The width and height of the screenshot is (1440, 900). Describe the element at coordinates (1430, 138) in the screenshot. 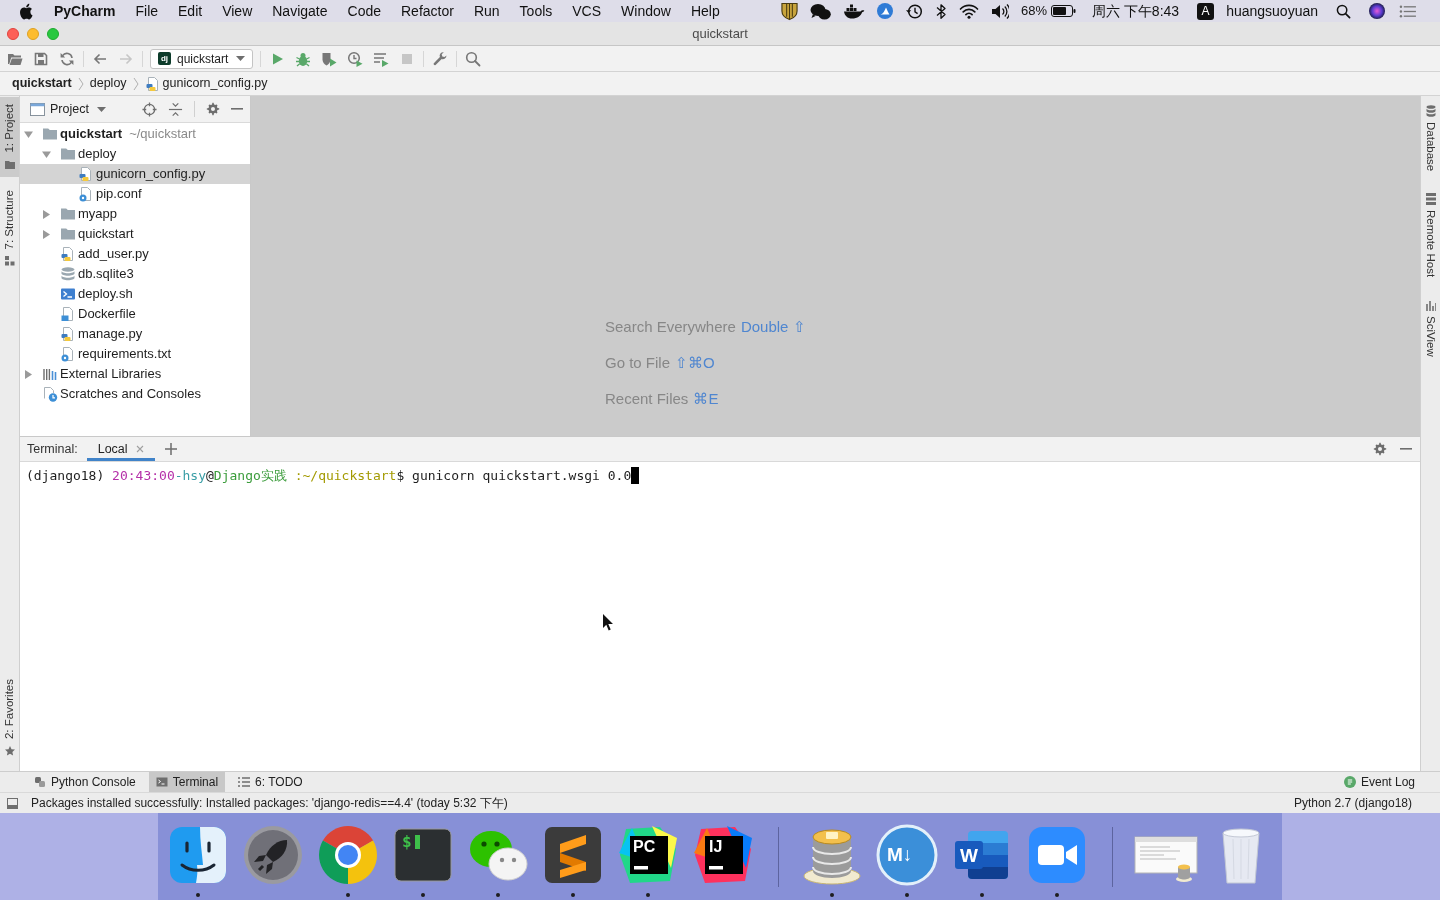

I see `tool-window-tab: Database` at that location.